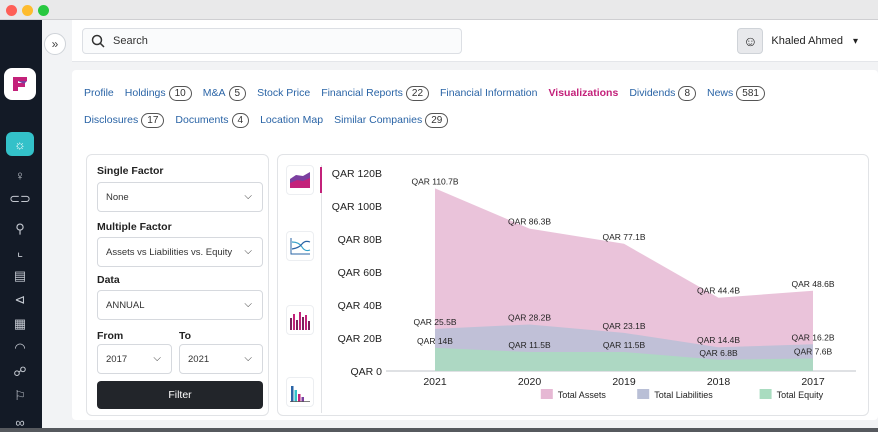 The height and width of the screenshot is (432, 878). What do you see at coordinates (20, 324) in the screenshot?
I see `calculator-icon: ▦` at bounding box center [20, 324].